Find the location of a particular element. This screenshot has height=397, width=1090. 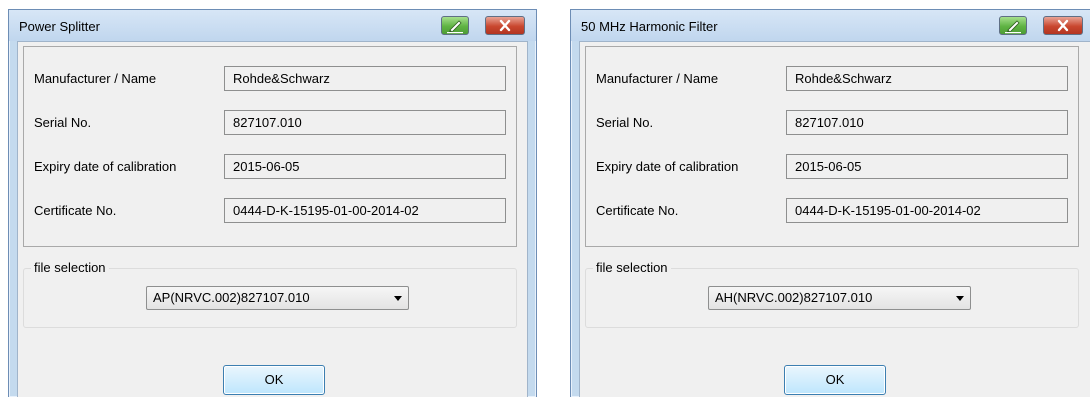

dialog-title: Power Splitter is located at coordinates (59, 26).